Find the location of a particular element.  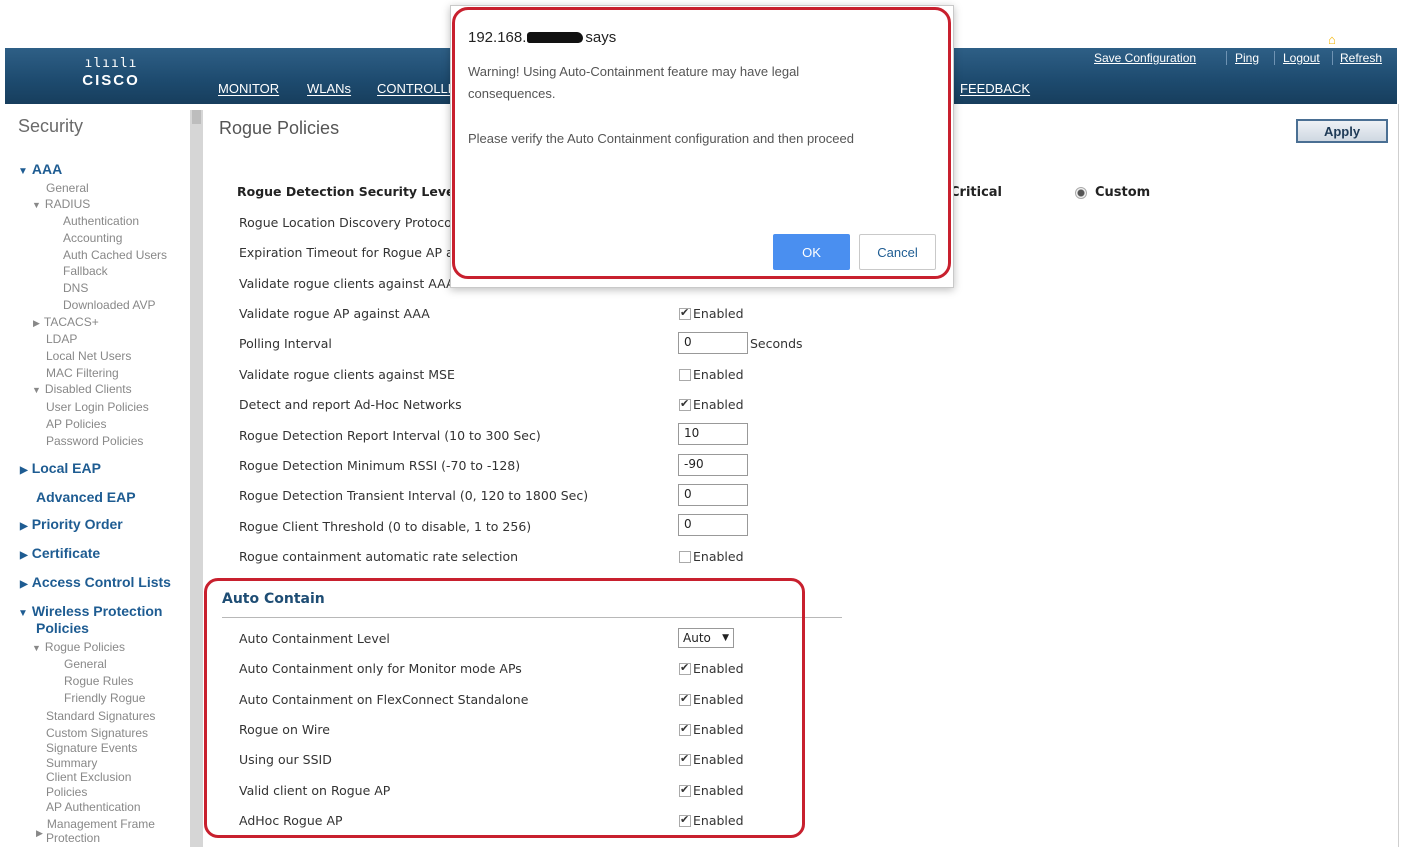

sidebar-item-rogue-general: General is located at coordinates (85, 664).